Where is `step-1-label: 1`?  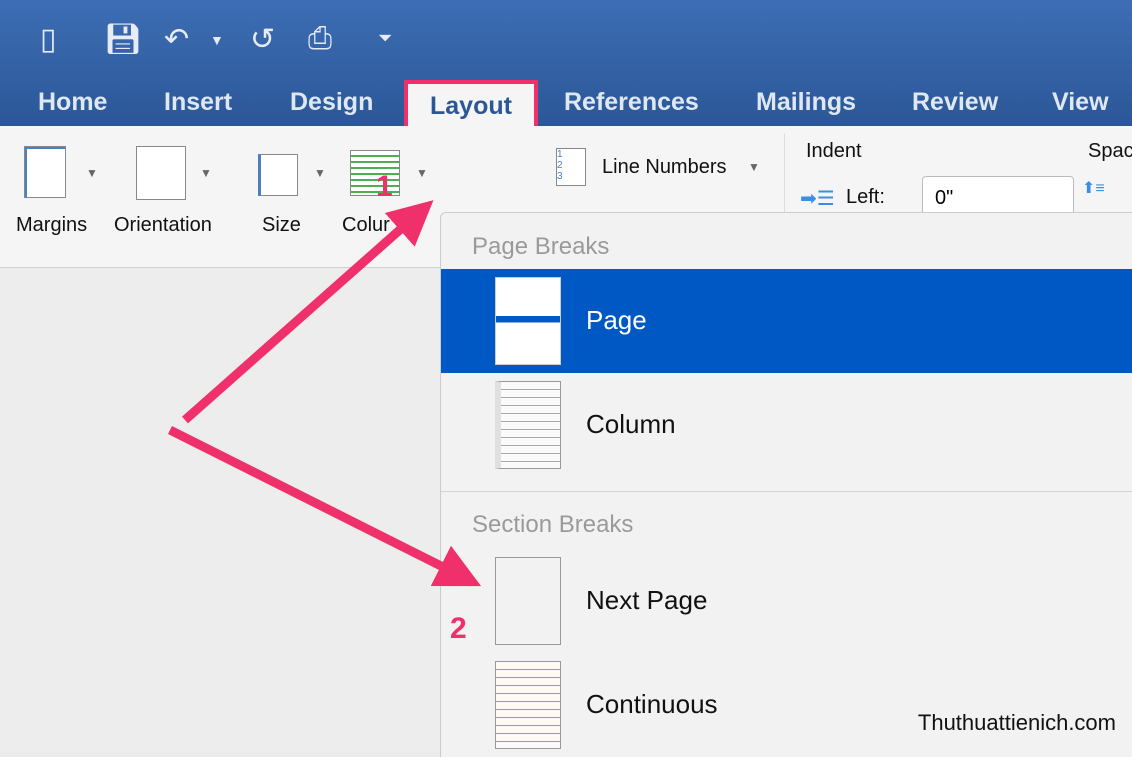 step-1-label: 1 is located at coordinates (384, 186).